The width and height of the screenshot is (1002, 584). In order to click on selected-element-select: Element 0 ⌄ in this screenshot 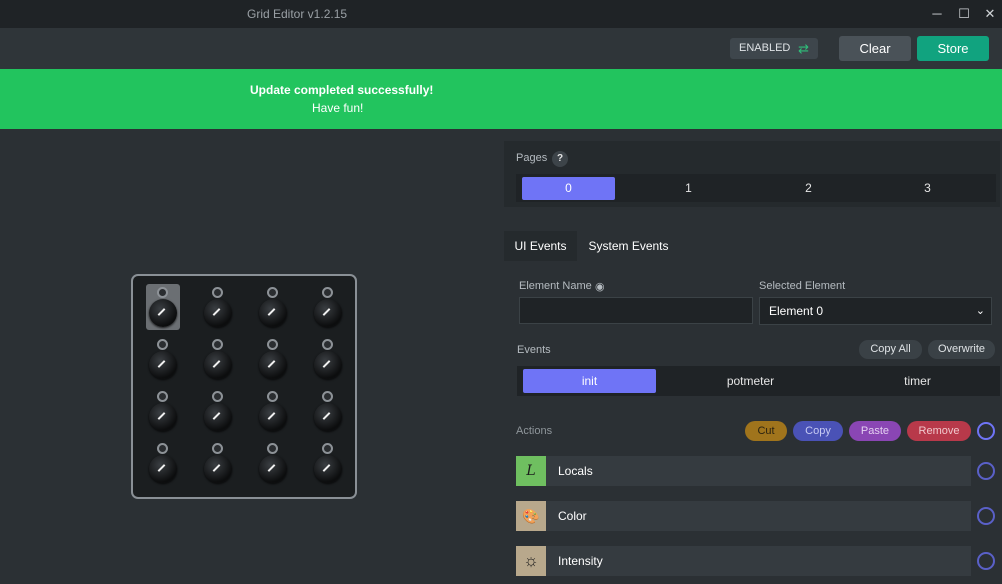, I will do `click(875, 311)`.